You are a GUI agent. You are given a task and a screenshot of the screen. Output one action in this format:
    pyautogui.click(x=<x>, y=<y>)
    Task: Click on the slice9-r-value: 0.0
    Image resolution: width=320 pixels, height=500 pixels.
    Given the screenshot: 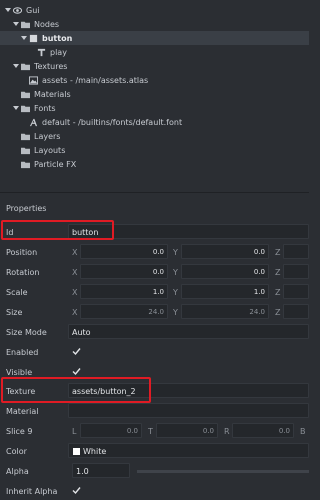 What is the action you would take?
    pyautogui.click(x=284, y=431)
    